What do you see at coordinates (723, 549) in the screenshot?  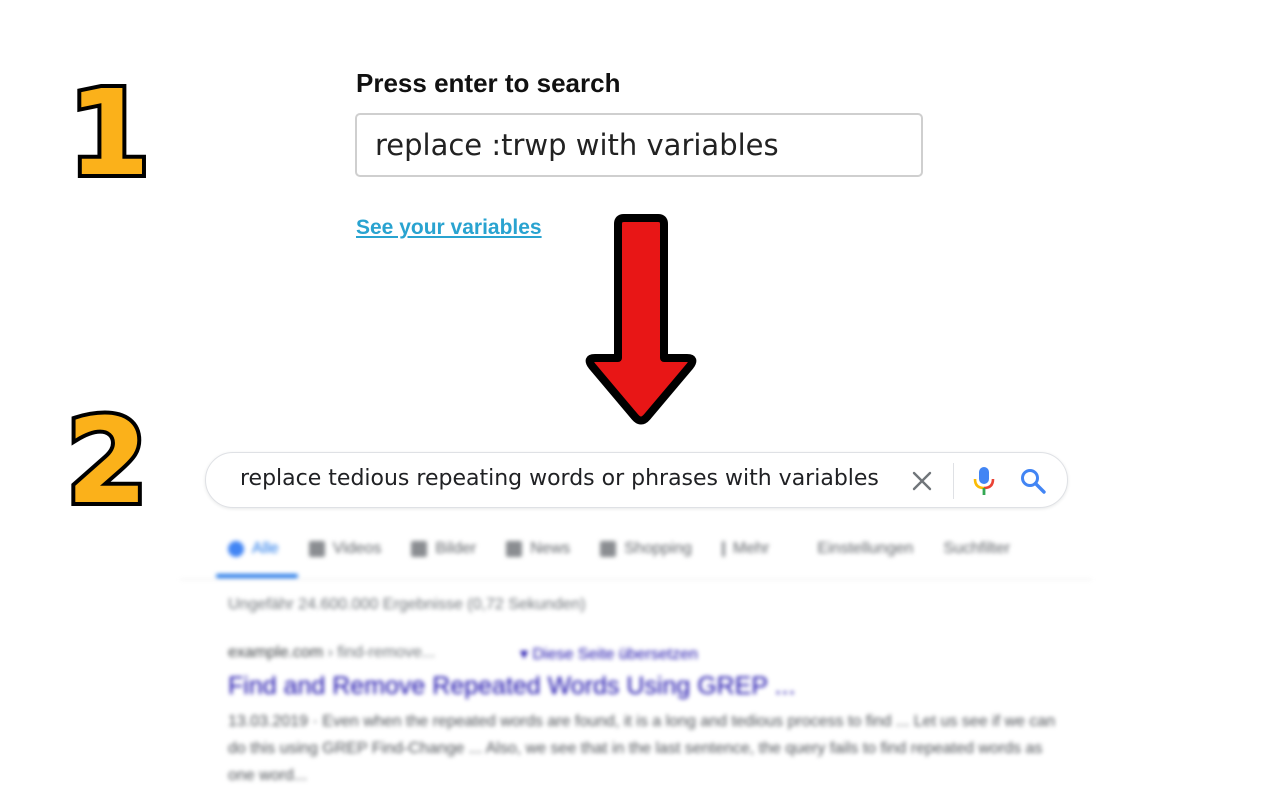 I see `more-vertical-icon` at bounding box center [723, 549].